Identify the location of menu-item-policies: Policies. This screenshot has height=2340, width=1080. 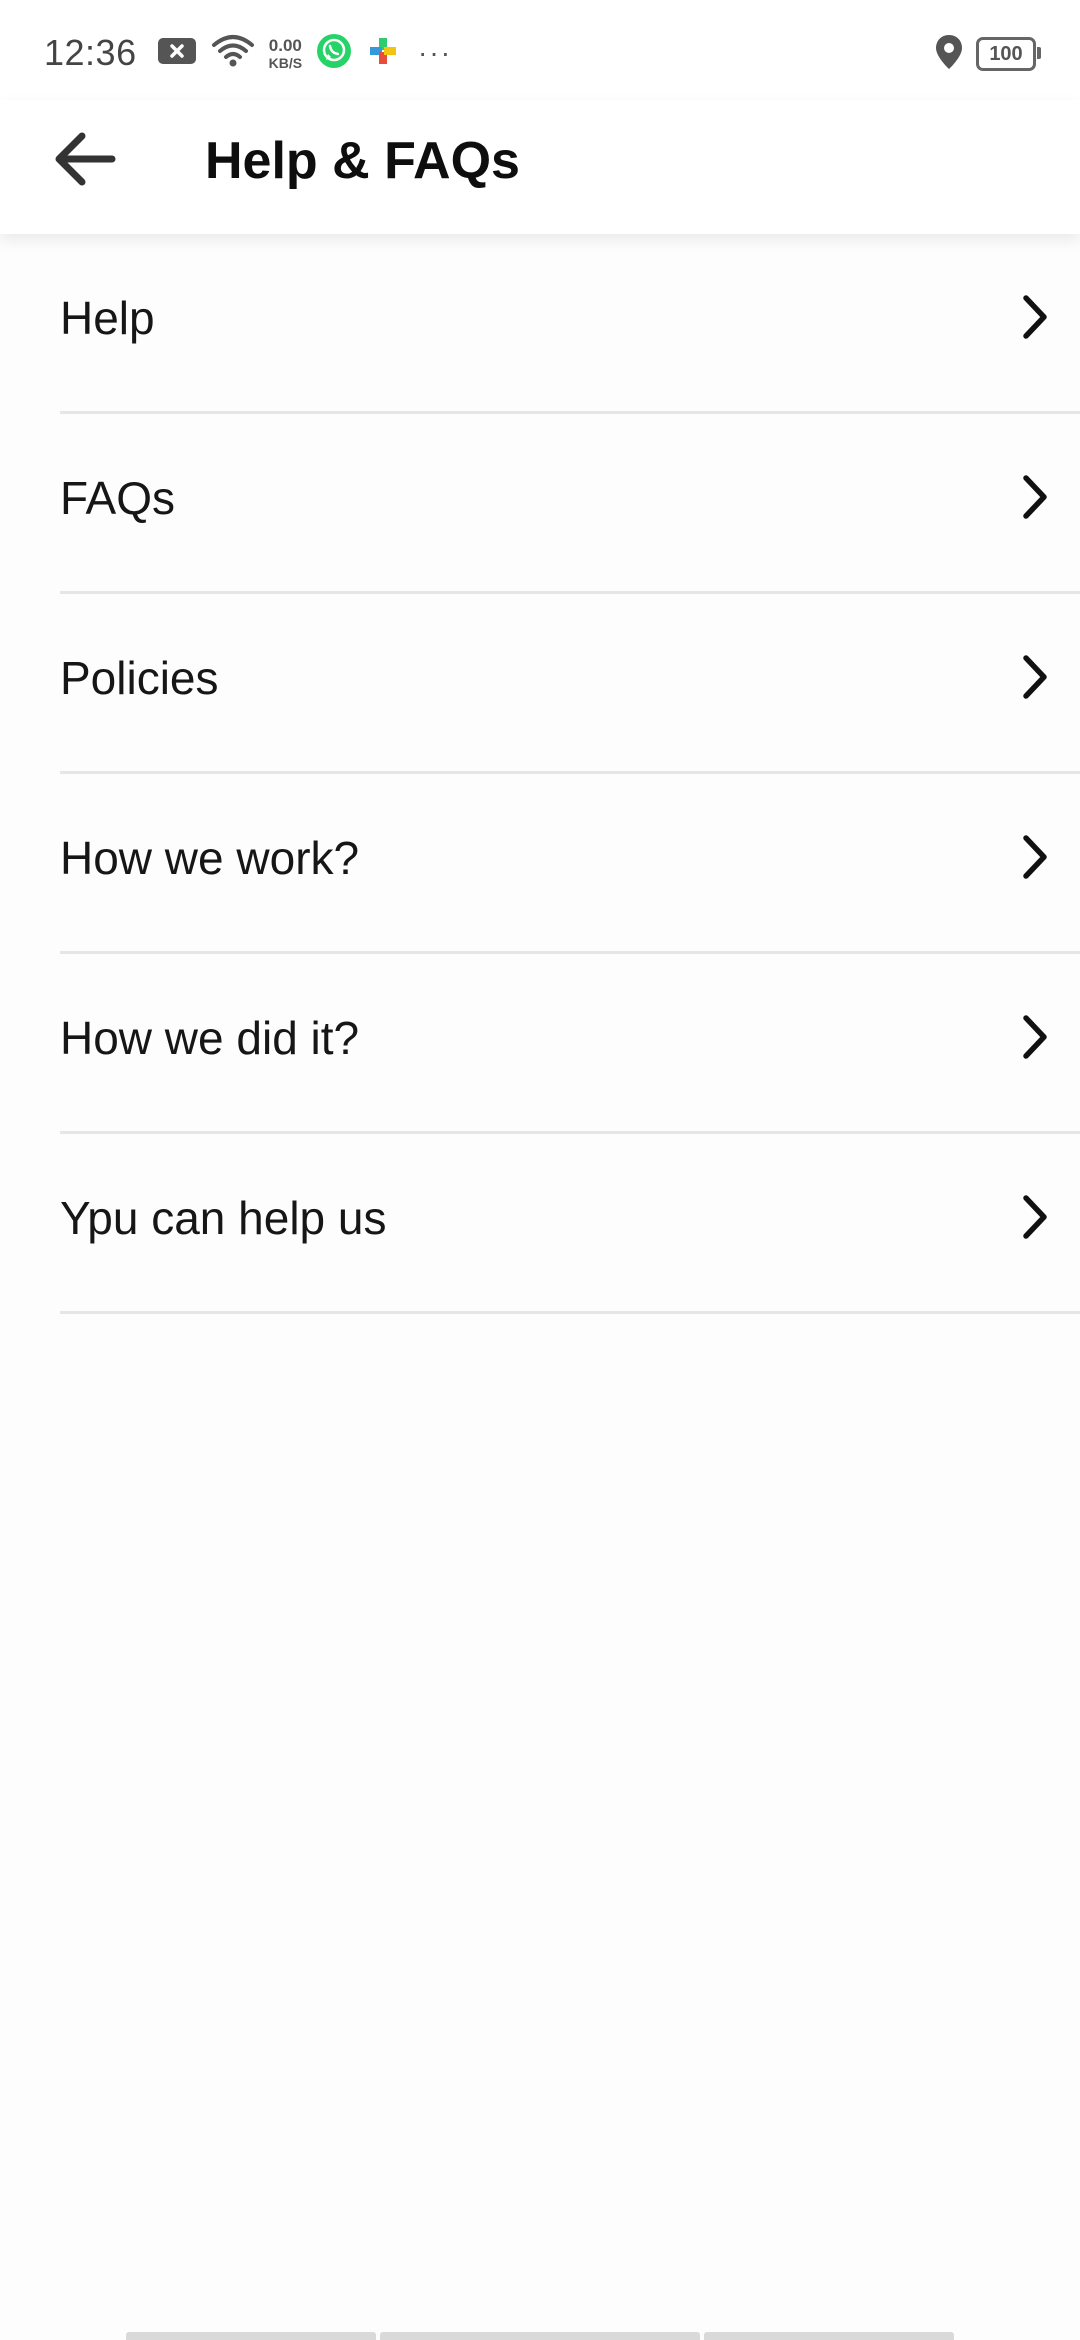
(540, 684).